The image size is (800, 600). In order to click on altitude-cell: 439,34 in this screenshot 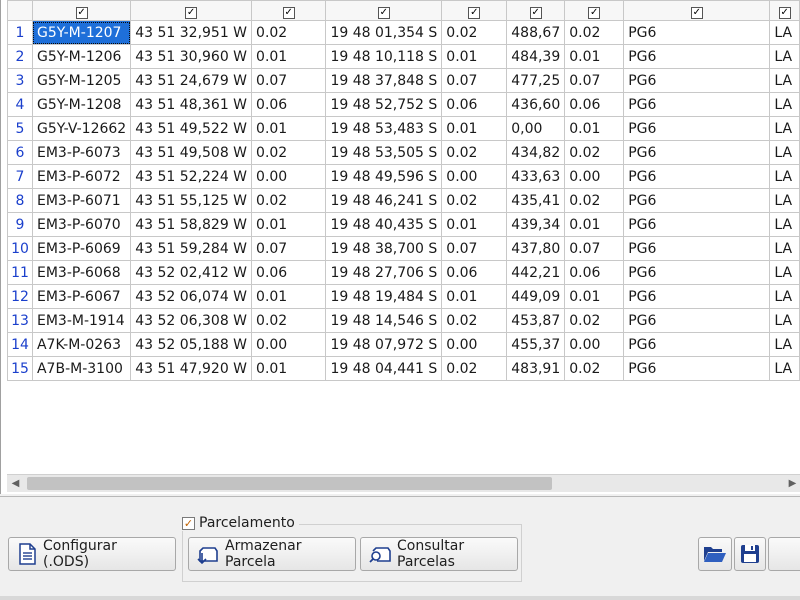, I will do `click(536, 224)`.